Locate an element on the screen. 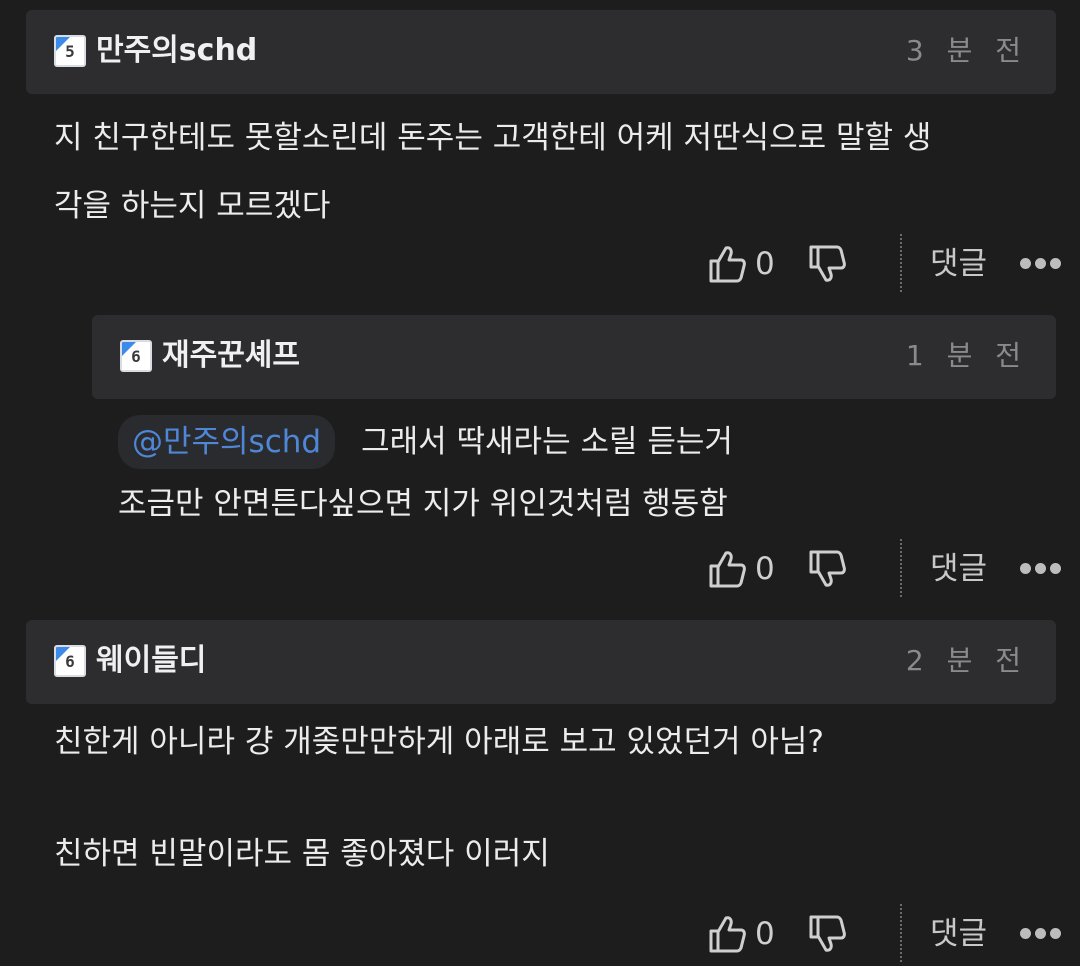 Image resolution: width=1080 pixels, height=966 pixels. comment-line: 각을 하는지 모르겠다 is located at coordinates (192, 206).